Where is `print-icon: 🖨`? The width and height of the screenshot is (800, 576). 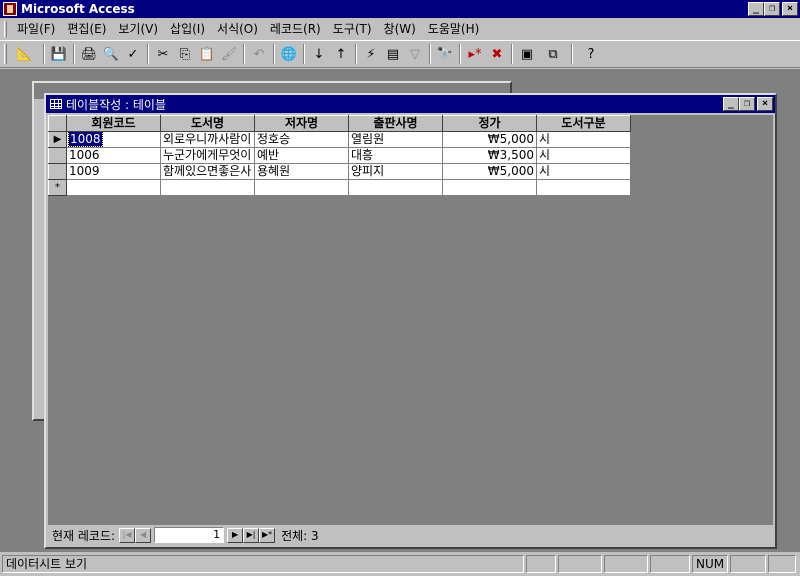 print-icon: 🖨 is located at coordinates (89, 54).